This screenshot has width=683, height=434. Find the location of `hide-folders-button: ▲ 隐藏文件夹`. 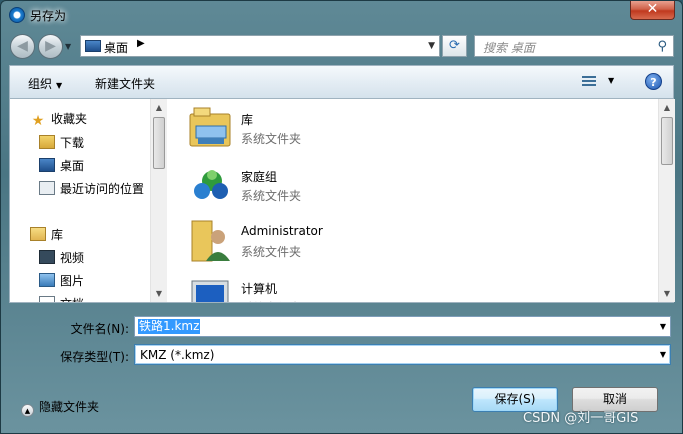

hide-folders-button: ▲ 隐藏文件夹 is located at coordinates (60, 407).